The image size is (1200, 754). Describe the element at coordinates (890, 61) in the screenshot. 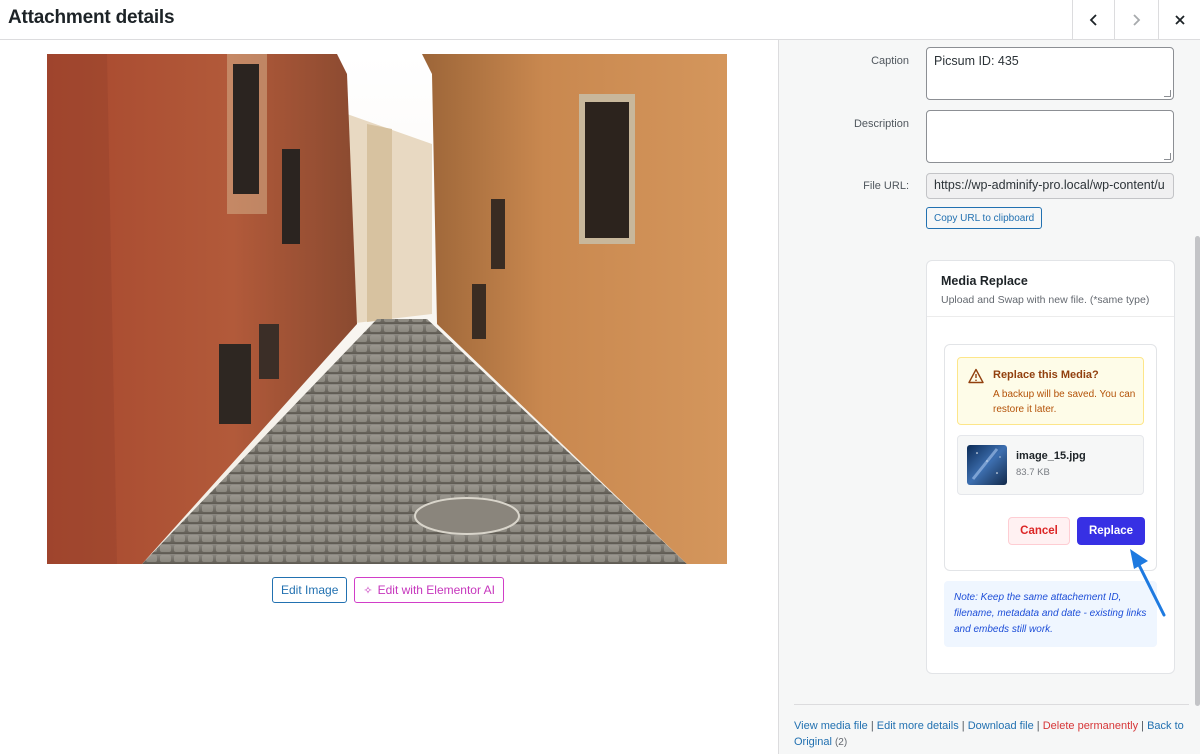

I see `caption-label: Caption` at that location.